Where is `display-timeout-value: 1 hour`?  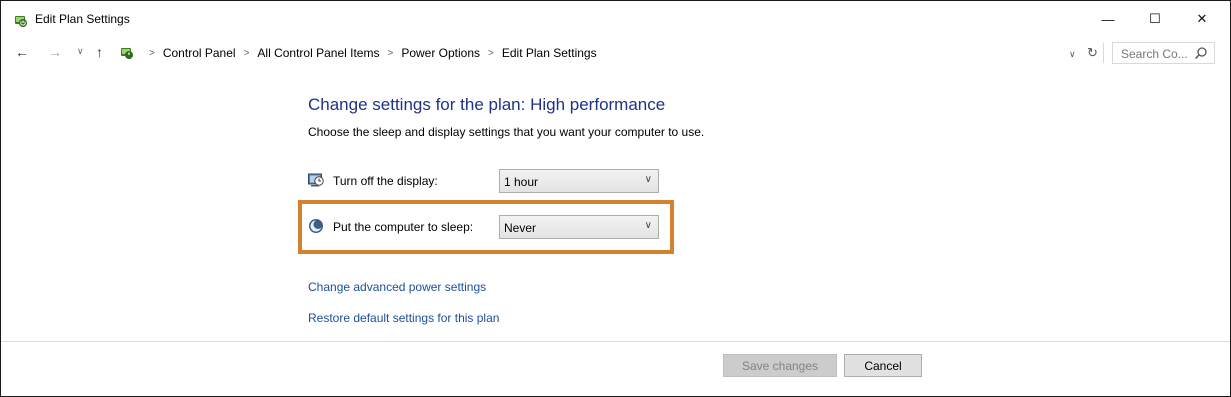
display-timeout-value: 1 hour is located at coordinates (521, 182).